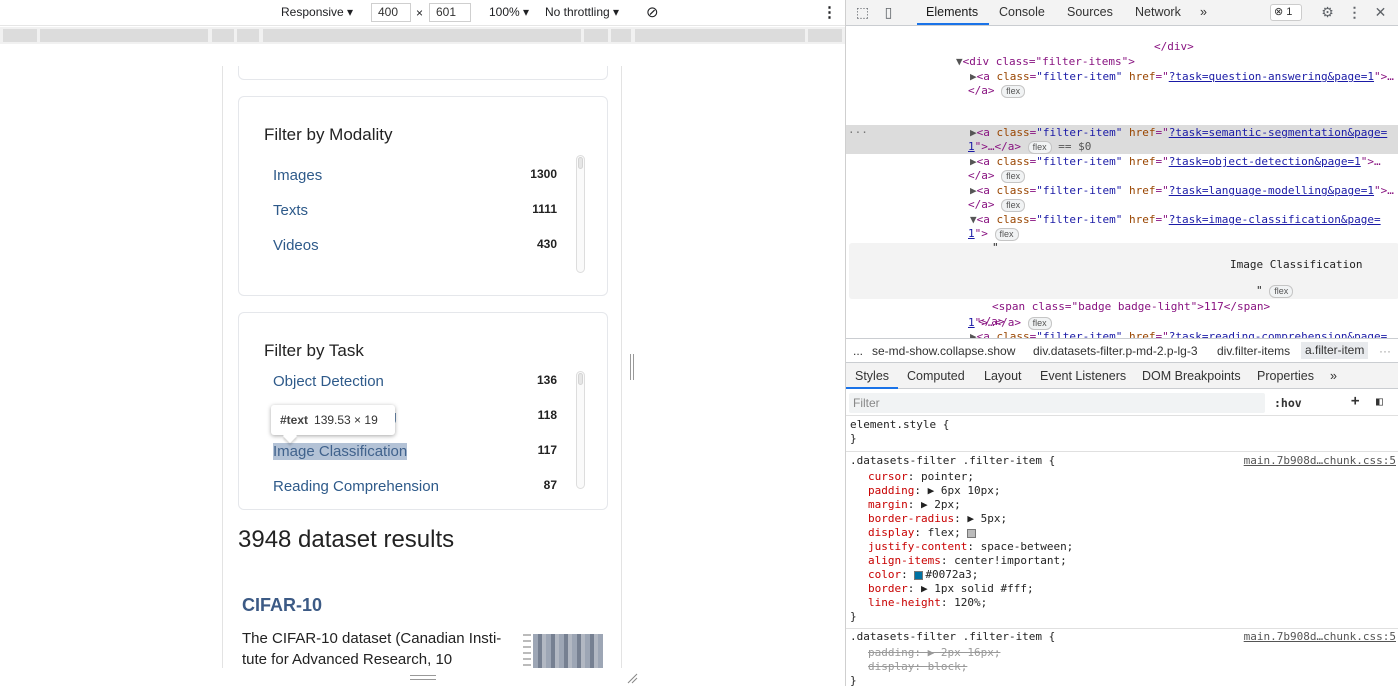 The image size is (1398, 686). I want to click on dom-line: </div>, so click(1174, 47).